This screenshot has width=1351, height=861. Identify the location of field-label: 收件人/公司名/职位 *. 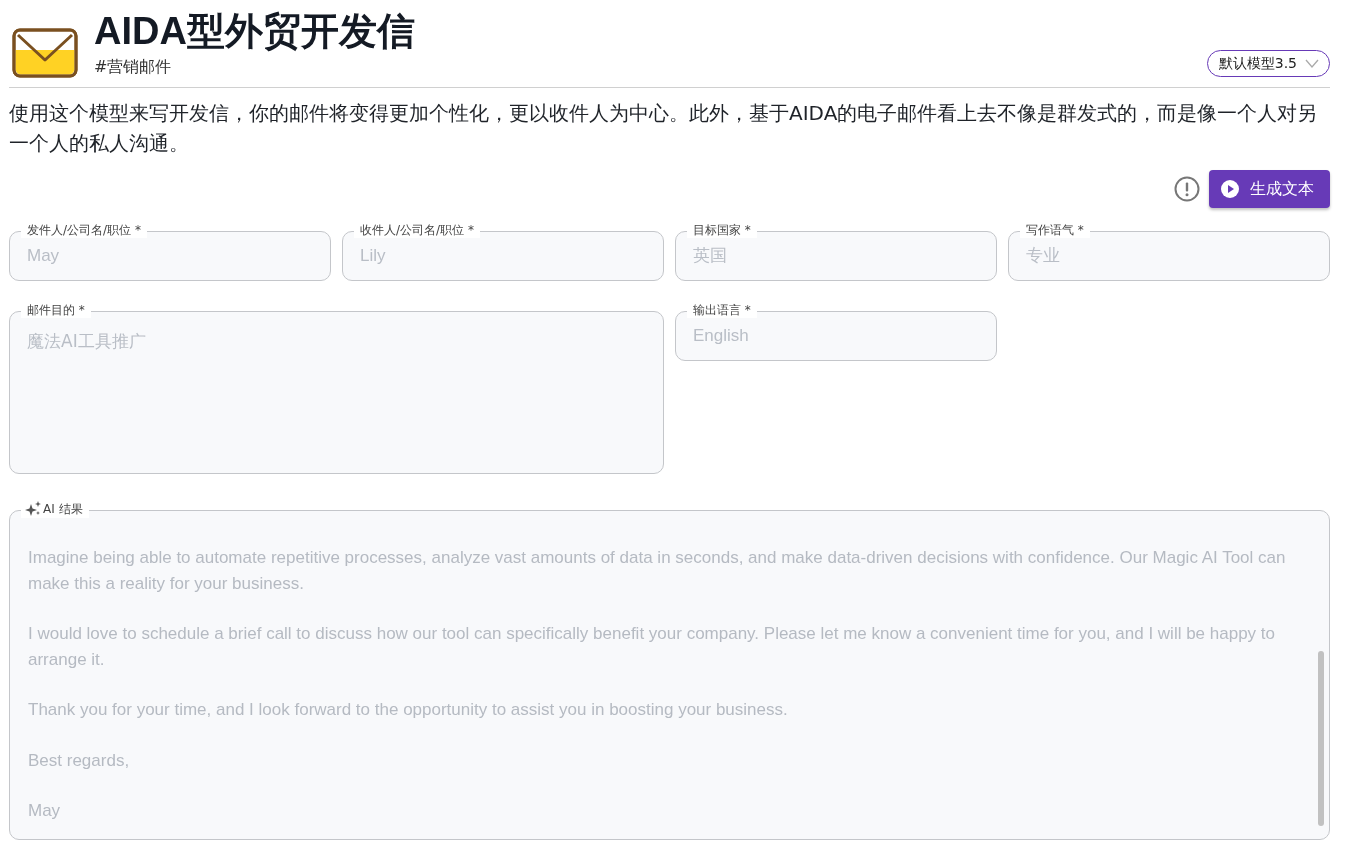
(417, 230).